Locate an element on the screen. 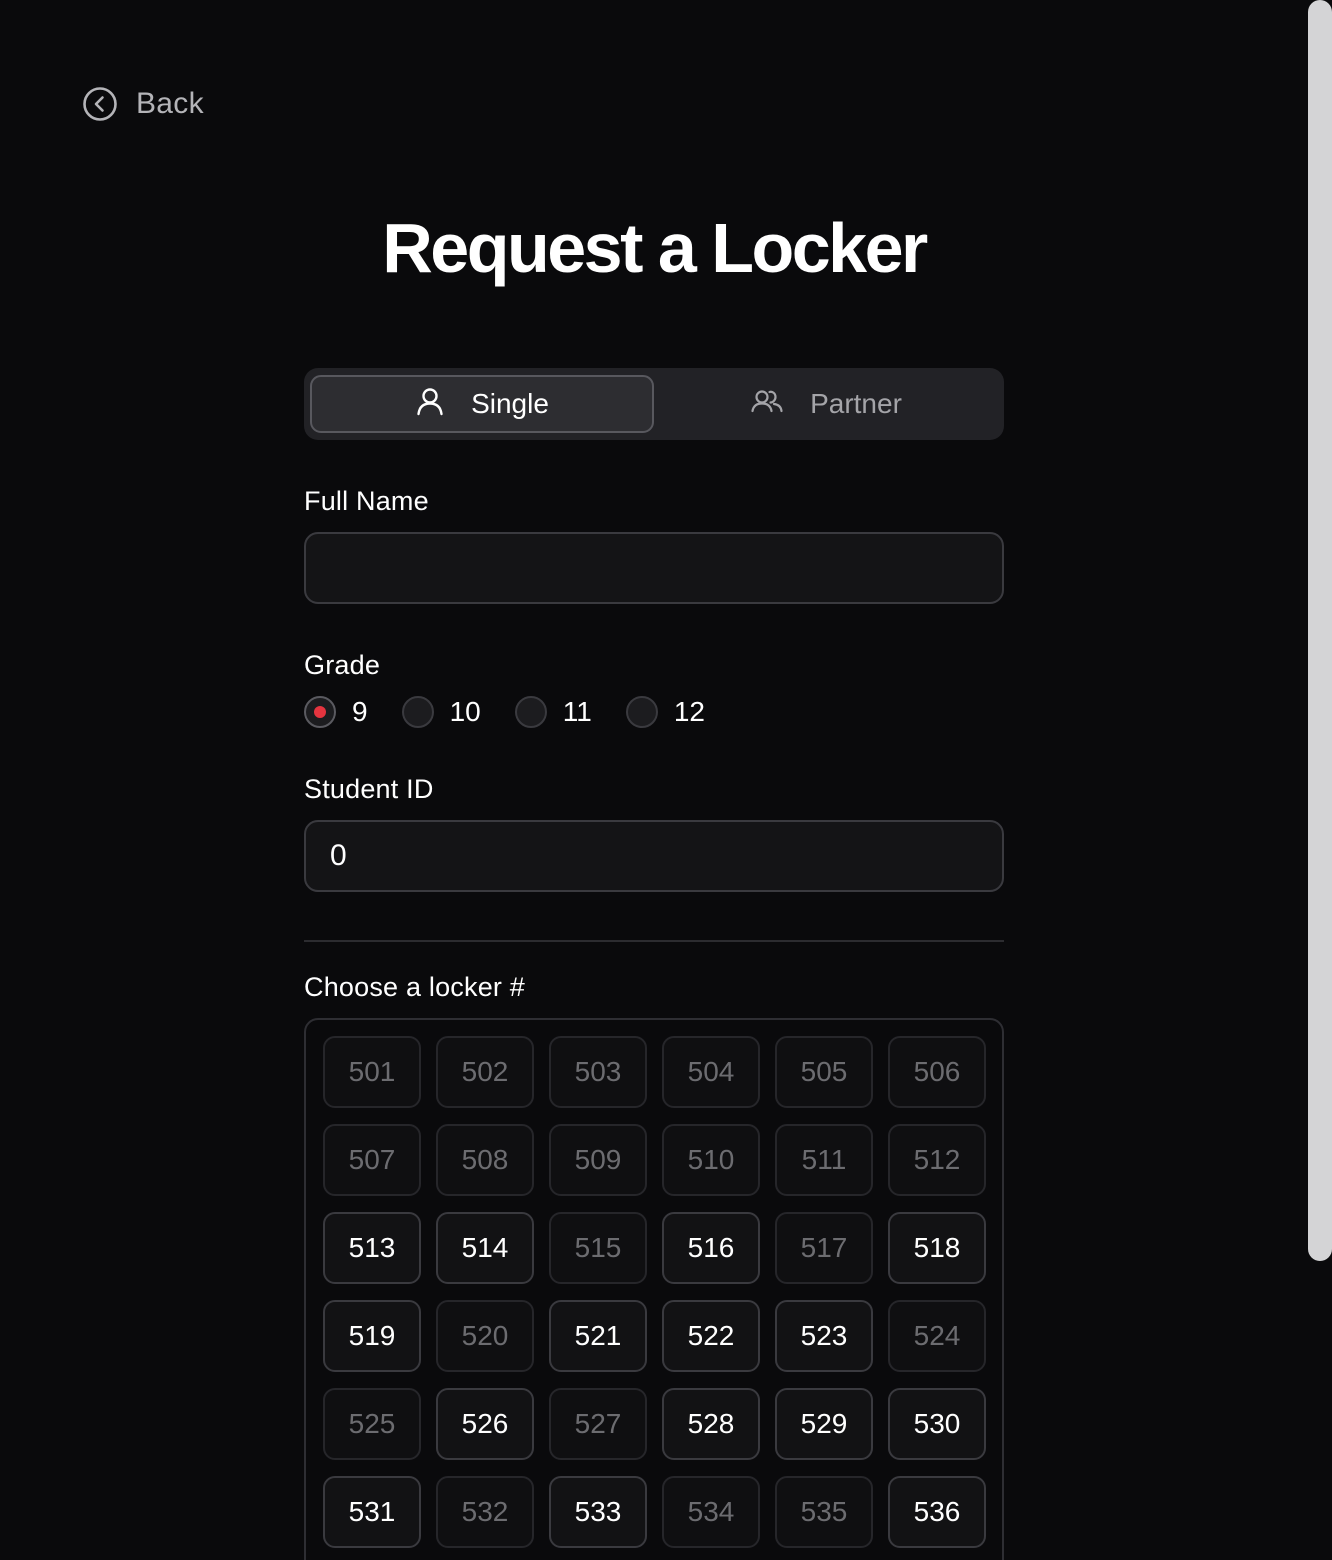 This screenshot has width=1332, height=1560. locker-524-button: 524 is located at coordinates (937, 1336).